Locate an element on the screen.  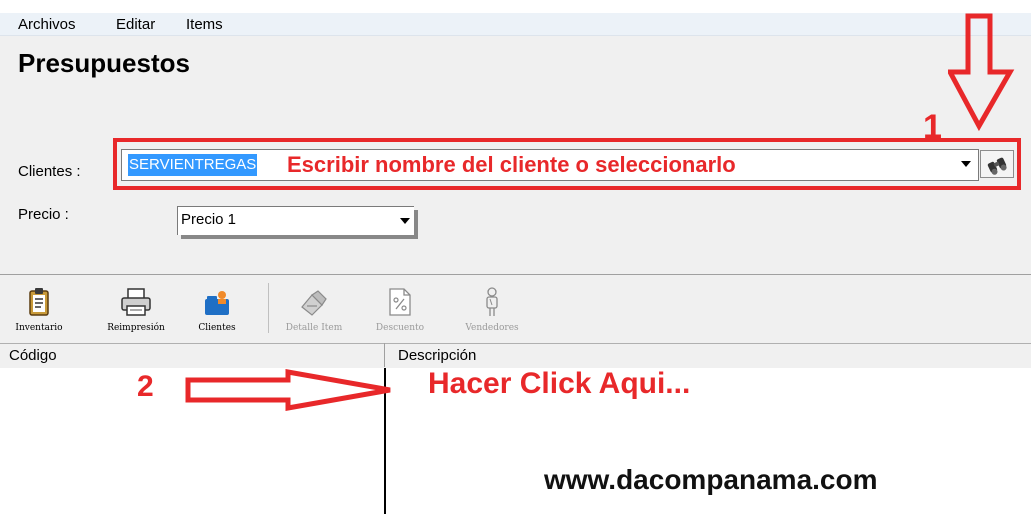
toolbar-vendedores-button: Vendedores is located at coordinates (492, 309).